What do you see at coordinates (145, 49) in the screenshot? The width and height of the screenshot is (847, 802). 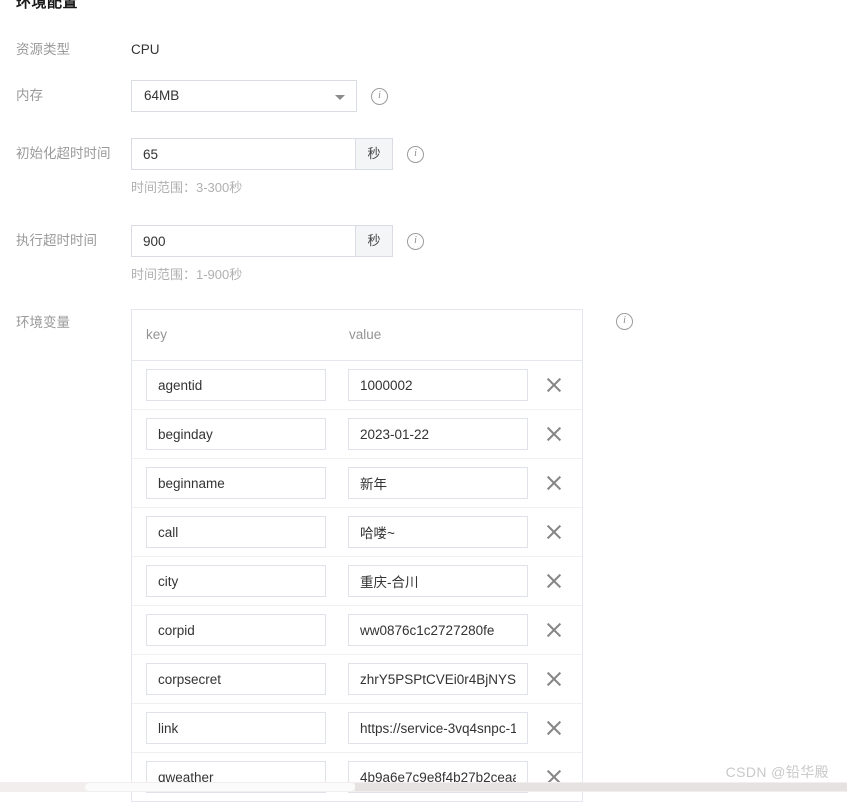 I see `resource-type-value: CPU` at bounding box center [145, 49].